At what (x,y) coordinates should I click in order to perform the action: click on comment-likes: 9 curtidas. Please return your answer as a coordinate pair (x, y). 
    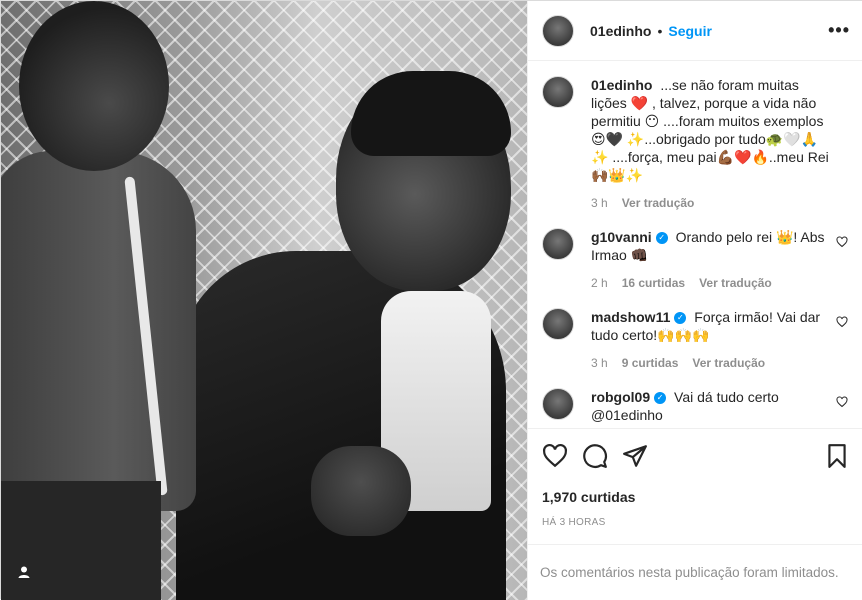
    Looking at the image, I should click on (650, 363).